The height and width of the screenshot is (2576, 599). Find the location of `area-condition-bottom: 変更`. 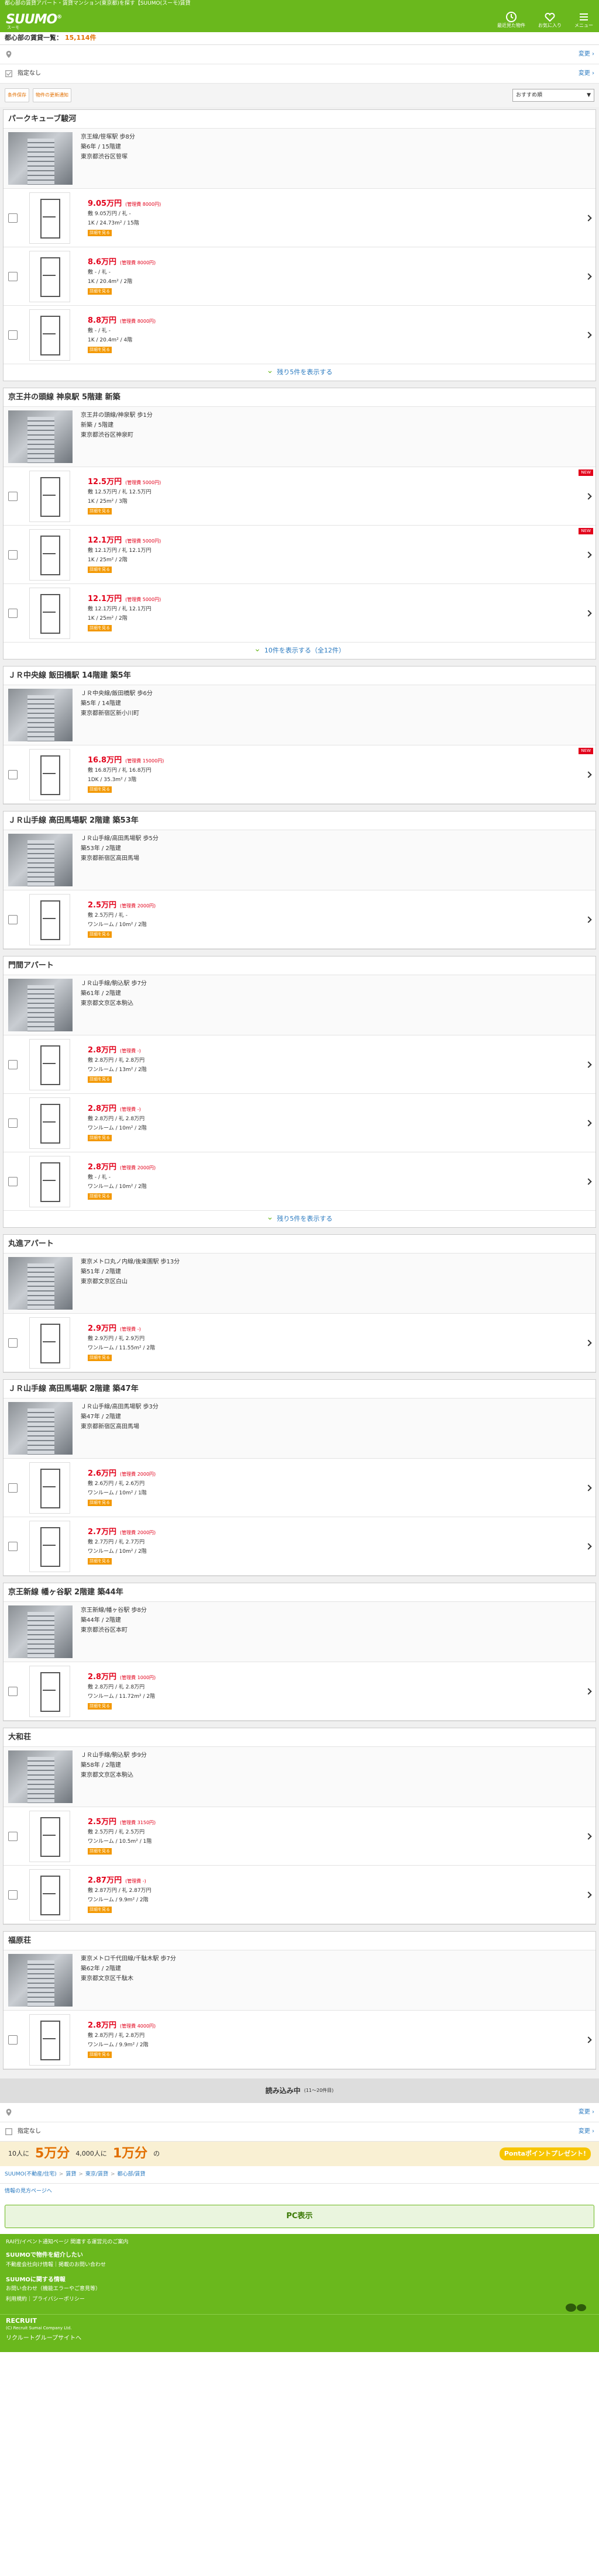

area-condition-bottom: 変更 is located at coordinates (299, 2112).